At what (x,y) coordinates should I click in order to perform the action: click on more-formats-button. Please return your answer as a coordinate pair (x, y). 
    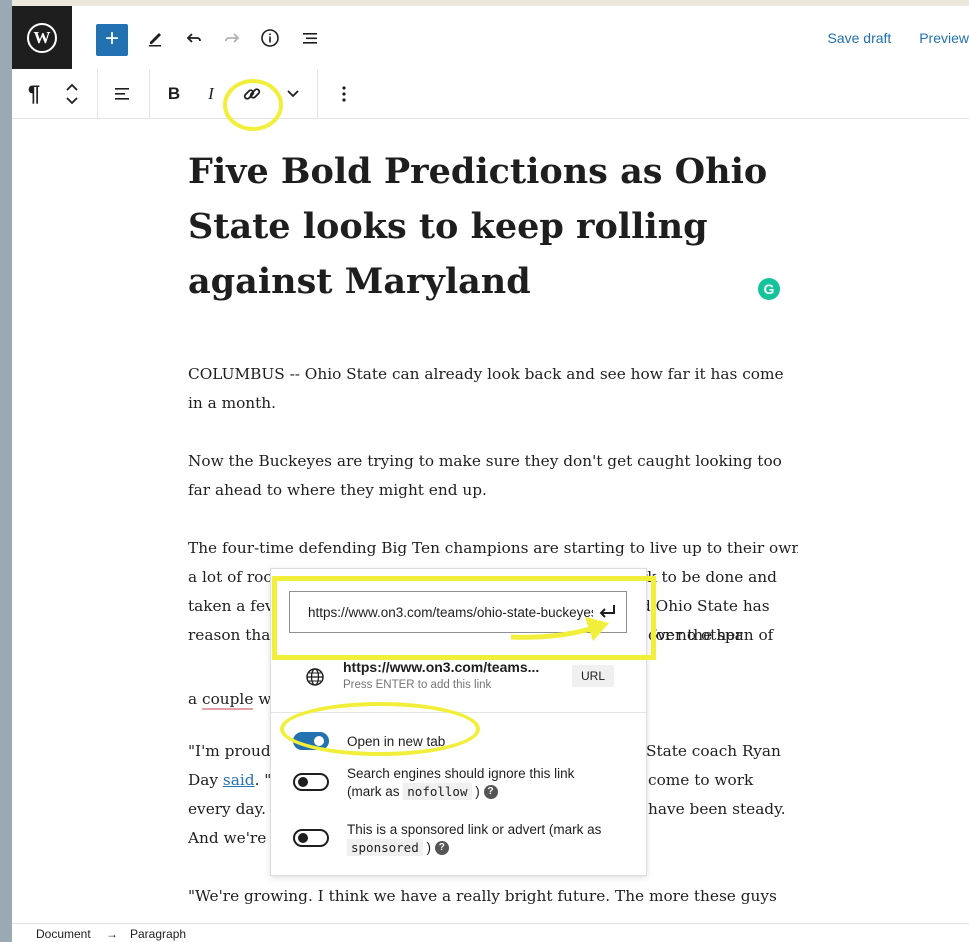
    Looking at the image, I should click on (293, 93).